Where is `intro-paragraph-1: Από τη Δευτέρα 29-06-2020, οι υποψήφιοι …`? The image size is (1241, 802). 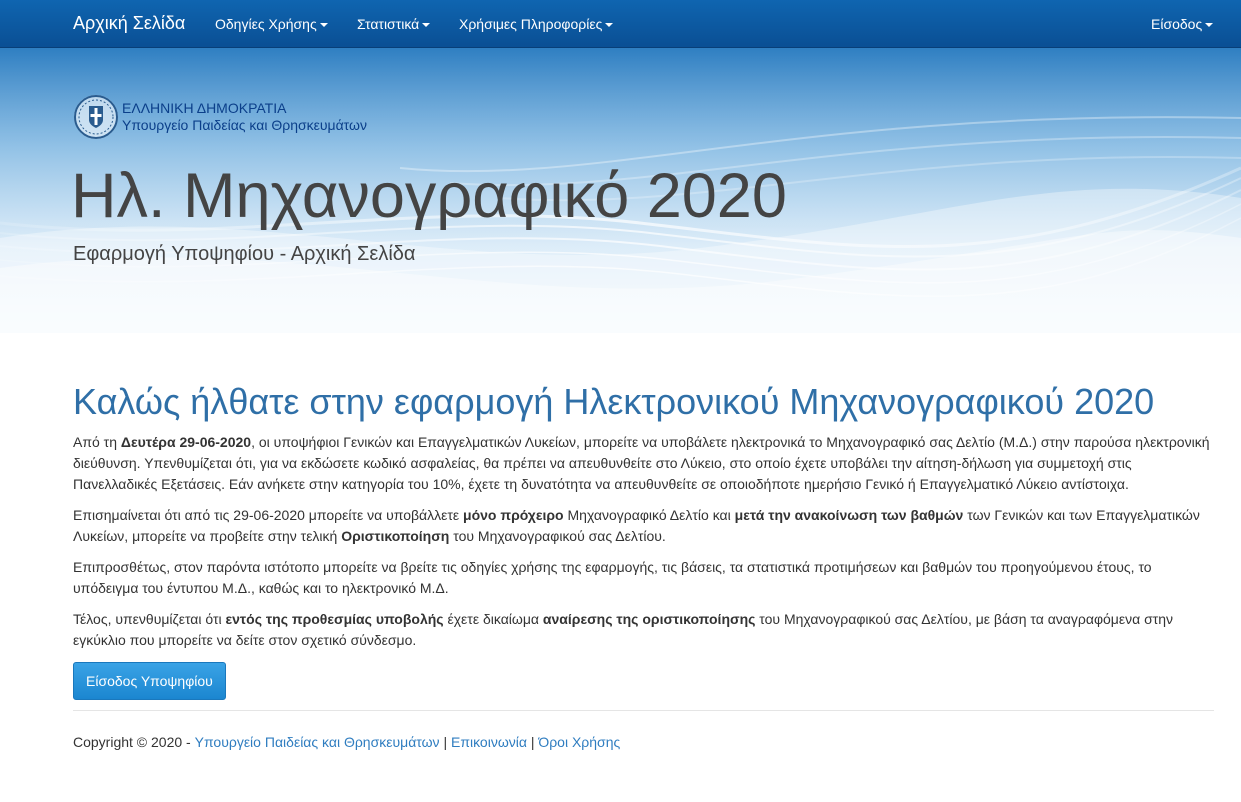 intro-paragraph-1: Από τη Δευτέρα 29-06-2020, οι υποψήφιοι … is located at coordinates (643, 463).